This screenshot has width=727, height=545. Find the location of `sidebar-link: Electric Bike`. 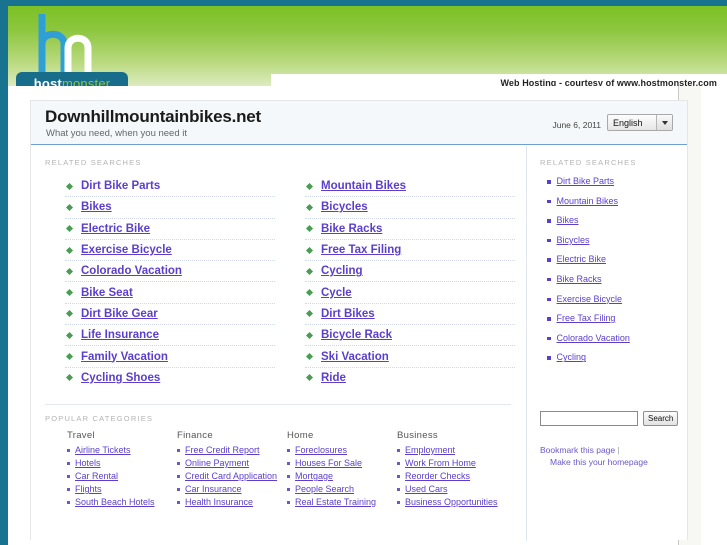

sidebar-link: Electric Bike is located at coordinates (582, 259).